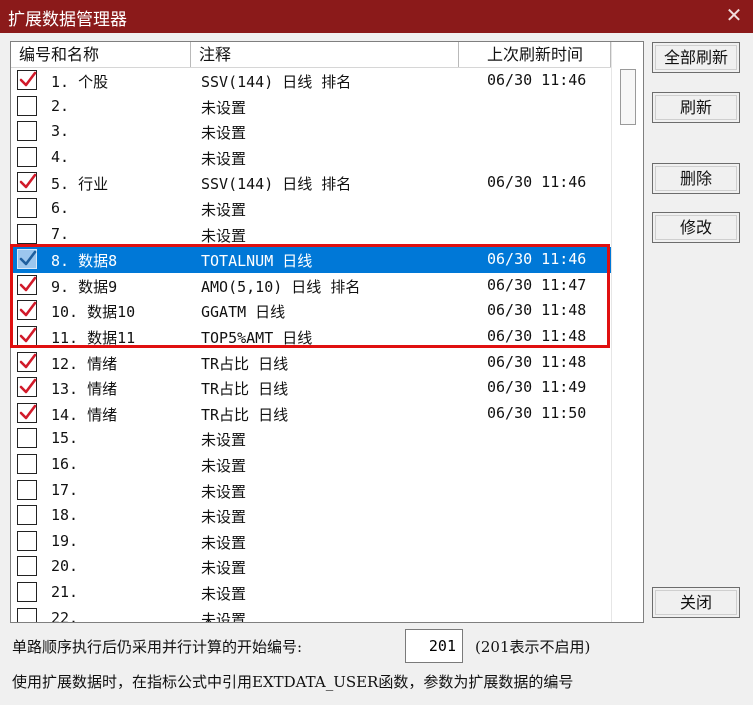 This screenshot has width=753, height=705. I want to click on column-header-time: 上次刷新时间, so click(535, 55).